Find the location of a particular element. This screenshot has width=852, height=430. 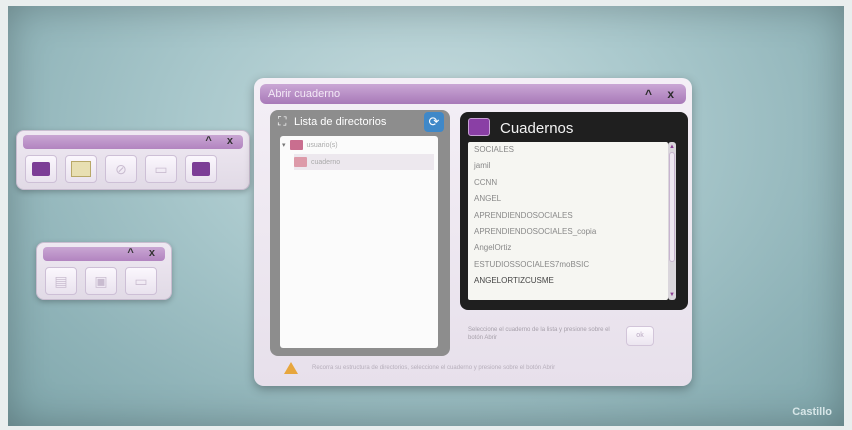

page-icon: ▤ is located at coordinates (61, 280).